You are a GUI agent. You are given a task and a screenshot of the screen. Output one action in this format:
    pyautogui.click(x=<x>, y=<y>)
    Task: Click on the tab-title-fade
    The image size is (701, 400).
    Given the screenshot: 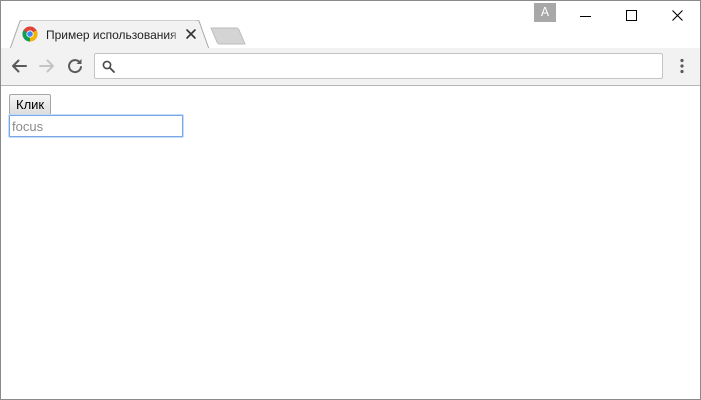 What is the action you would take?
    pyautogui.click(x=176, y=35)
    